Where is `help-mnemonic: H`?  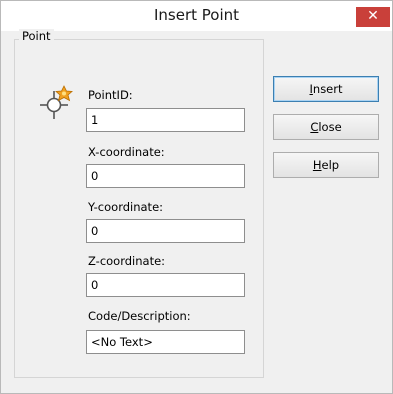 help-mnemonic: H is located at coordinates (317, 165).